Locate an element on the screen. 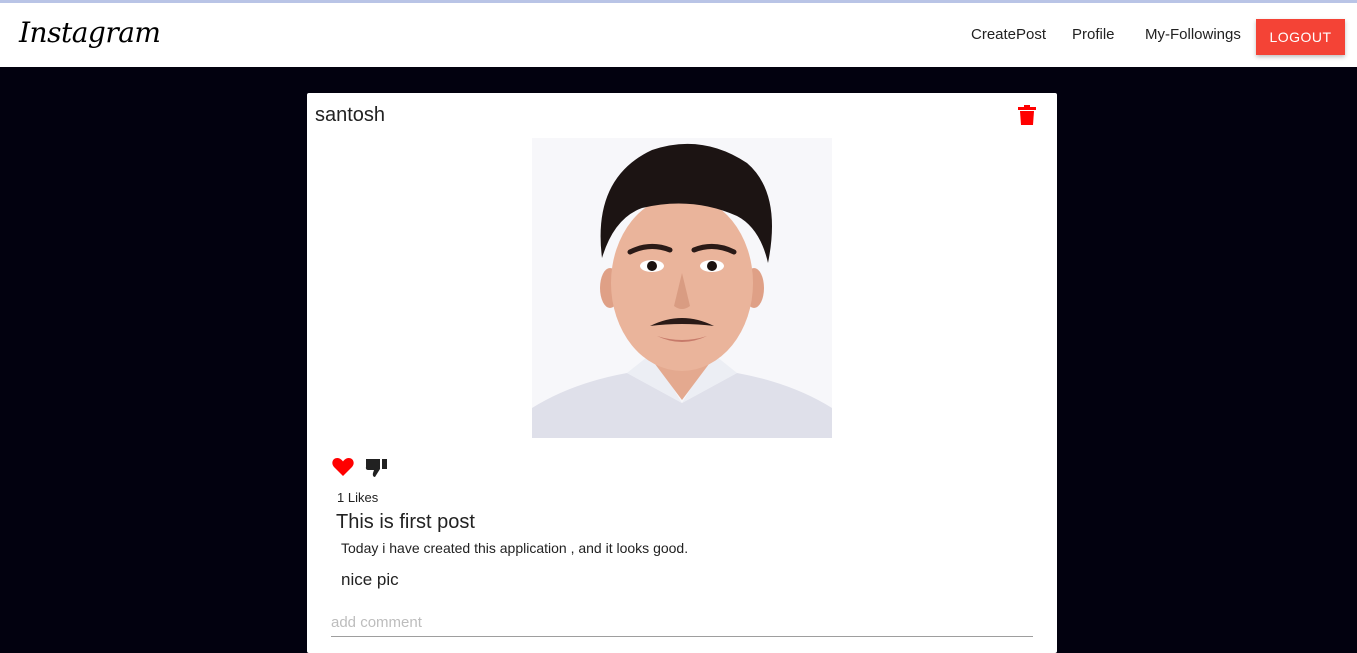 The height and width of the screenshot is (653, 1357). nav-my-followings: My-Followings is located at coordinates (1193, 34).